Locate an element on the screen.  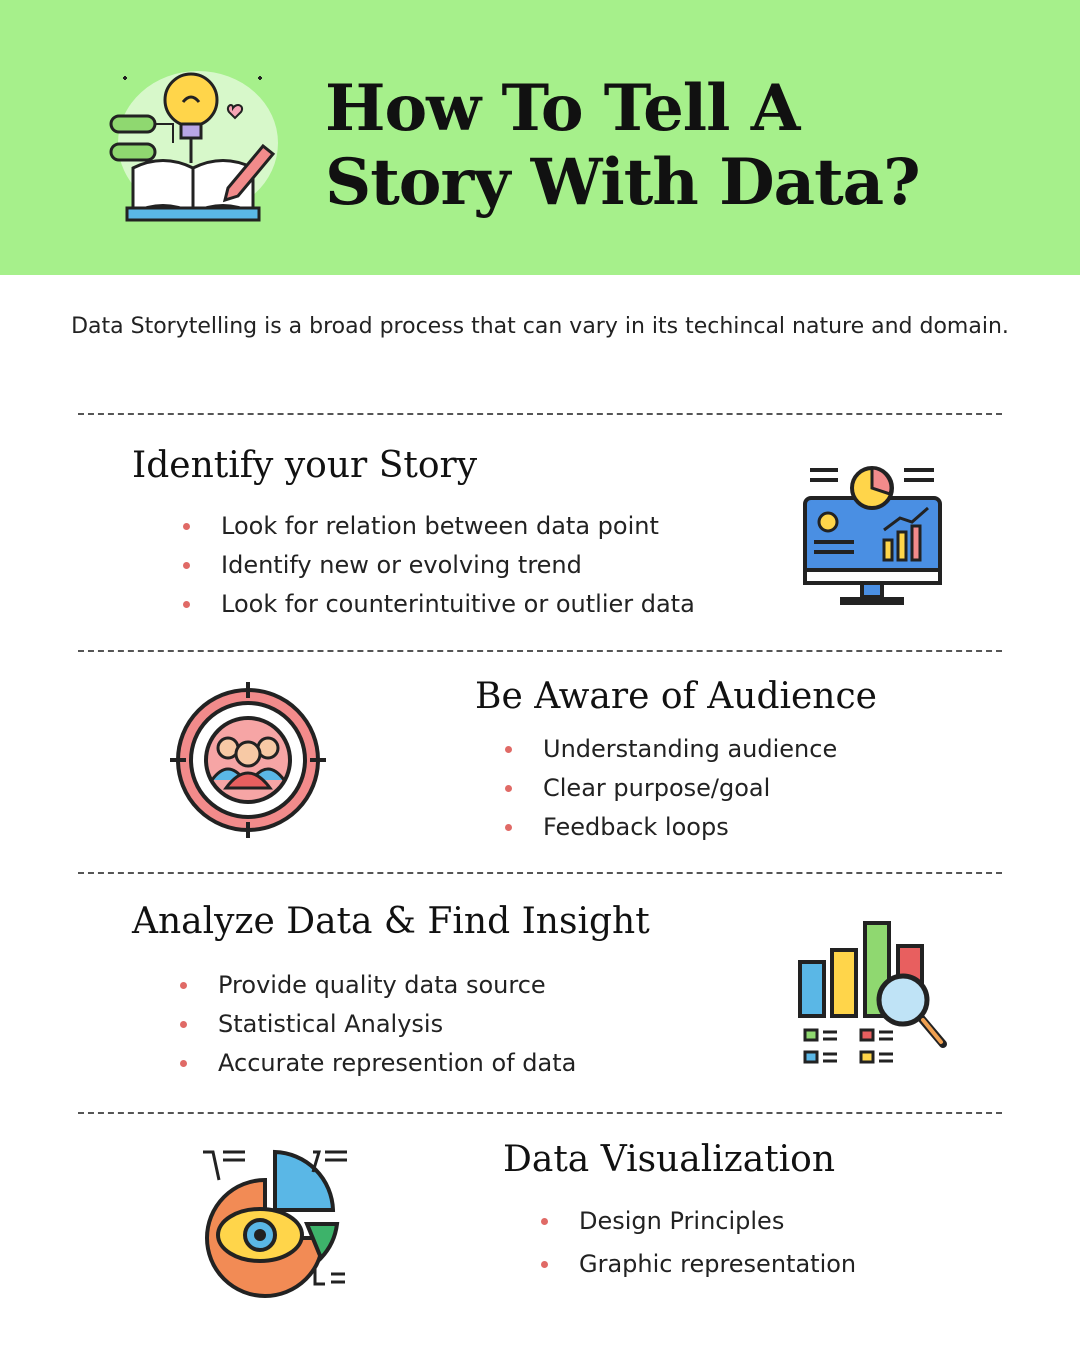
page-title: How To Tell A Story With Data? is located at coordinates (623, 145).